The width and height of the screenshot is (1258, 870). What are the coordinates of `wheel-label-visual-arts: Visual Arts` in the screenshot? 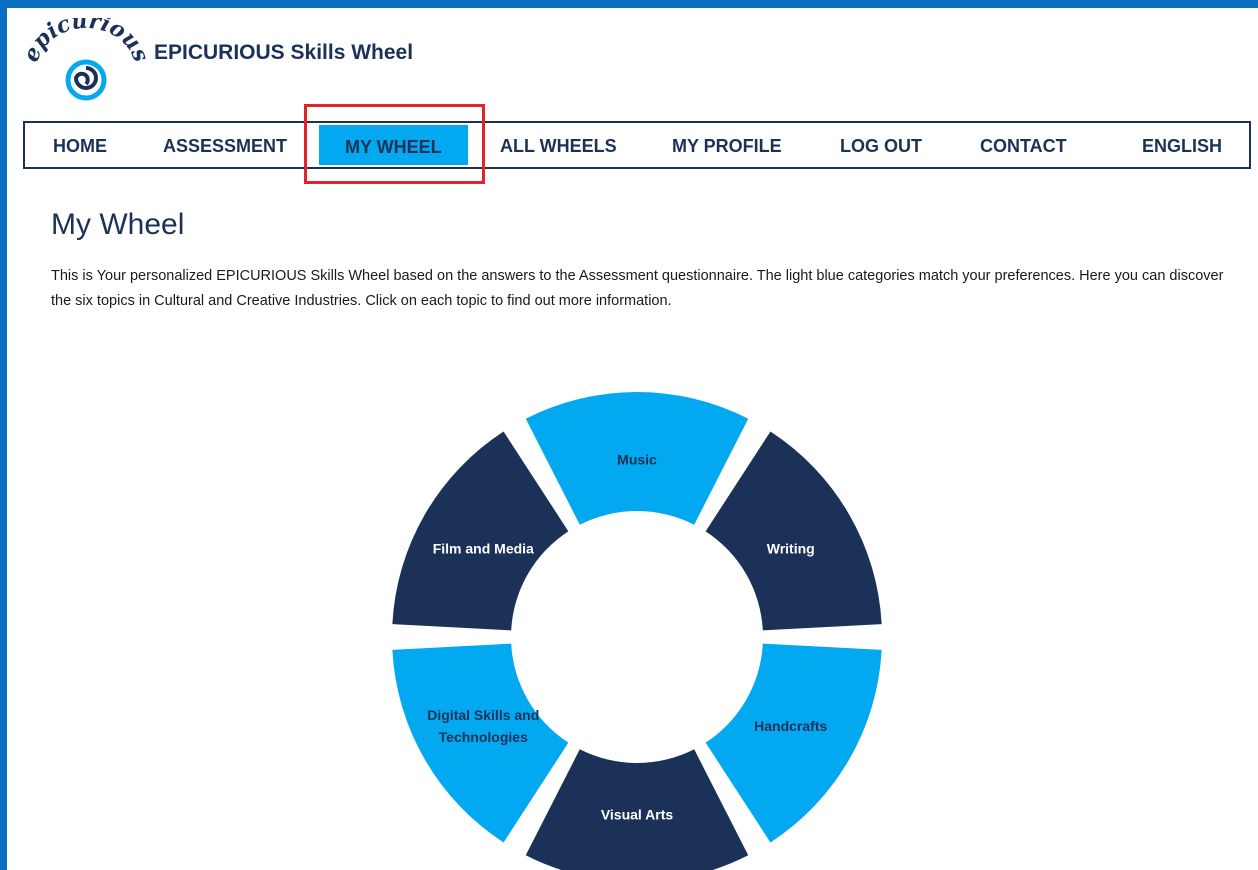 It's located at (637, 815).